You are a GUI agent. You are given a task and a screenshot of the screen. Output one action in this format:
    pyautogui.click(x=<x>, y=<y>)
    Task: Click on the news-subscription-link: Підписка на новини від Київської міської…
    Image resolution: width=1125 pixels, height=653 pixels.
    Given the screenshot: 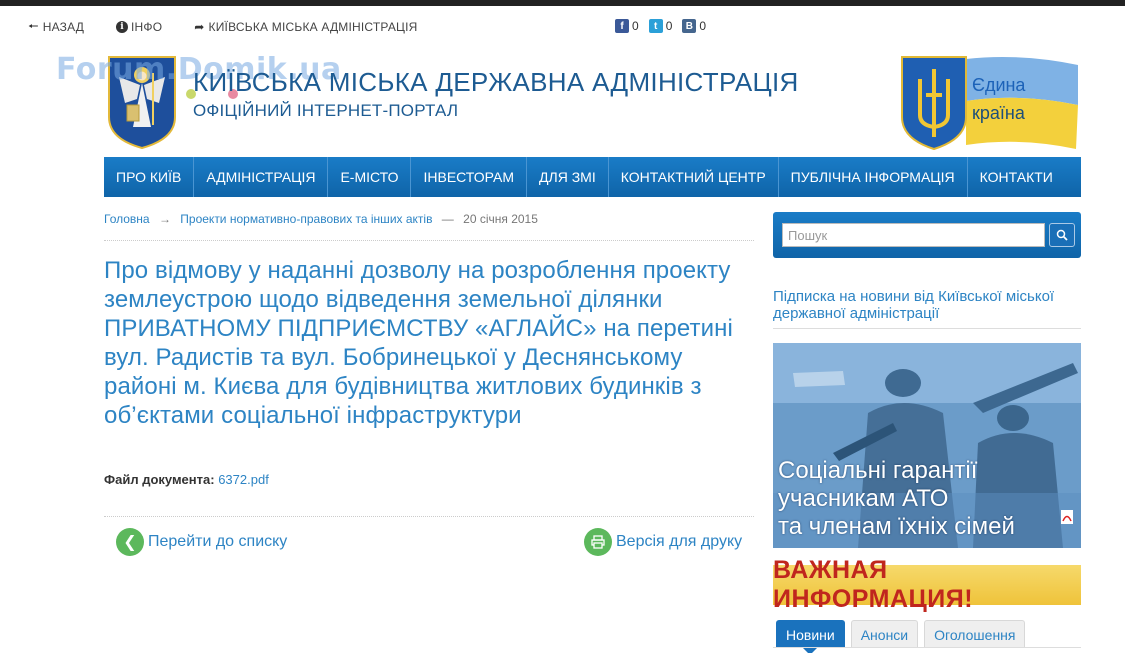 What is the action you would take?
    pyautogui.click(x=923, y=305)
    